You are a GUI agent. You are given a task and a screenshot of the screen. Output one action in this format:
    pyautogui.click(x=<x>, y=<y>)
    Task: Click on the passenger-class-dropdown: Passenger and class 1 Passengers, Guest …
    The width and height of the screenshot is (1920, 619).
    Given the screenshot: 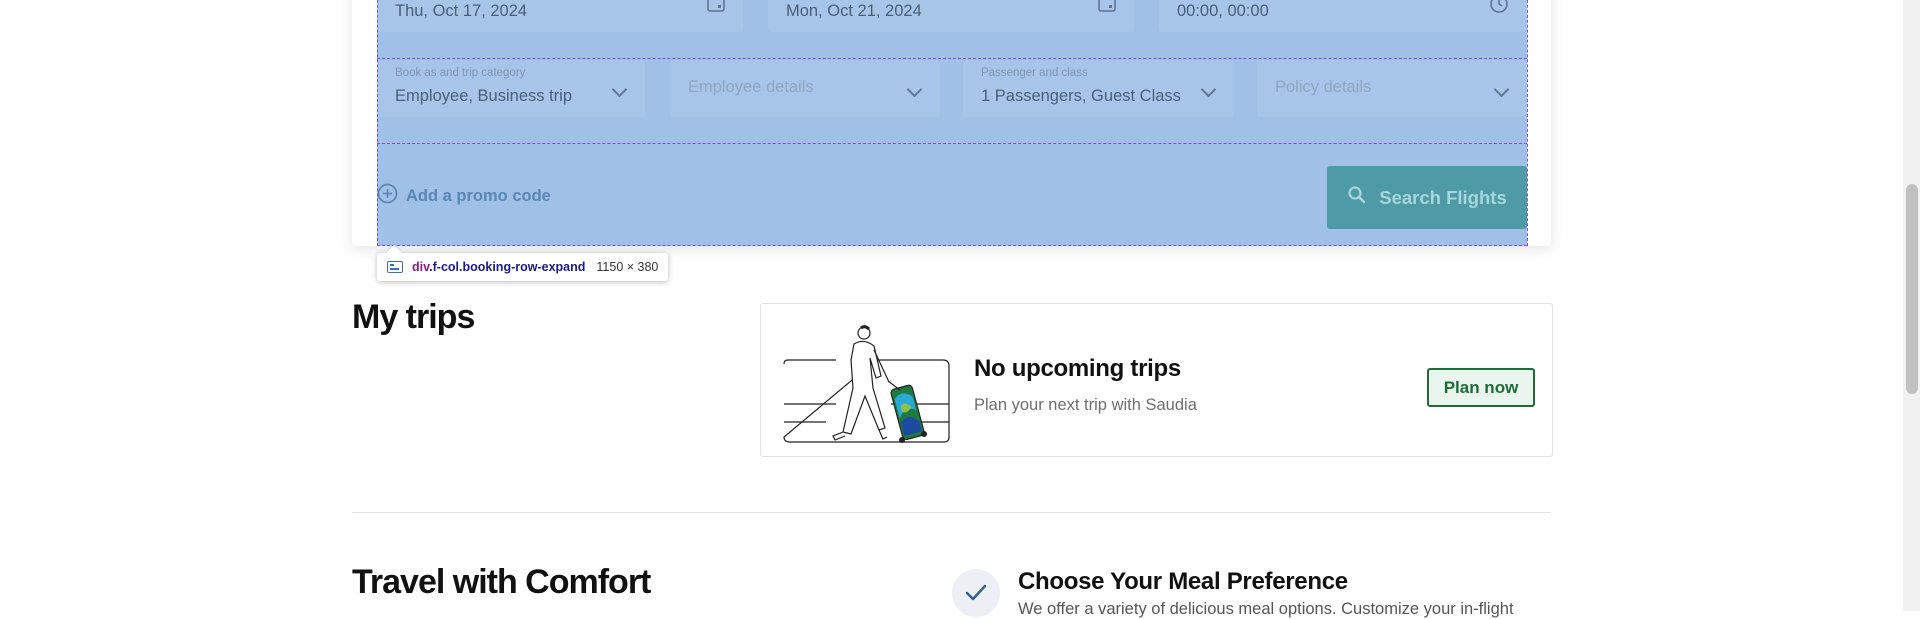 What is the action you would take?
    pyautogui.click(x=1098, y=88)
    